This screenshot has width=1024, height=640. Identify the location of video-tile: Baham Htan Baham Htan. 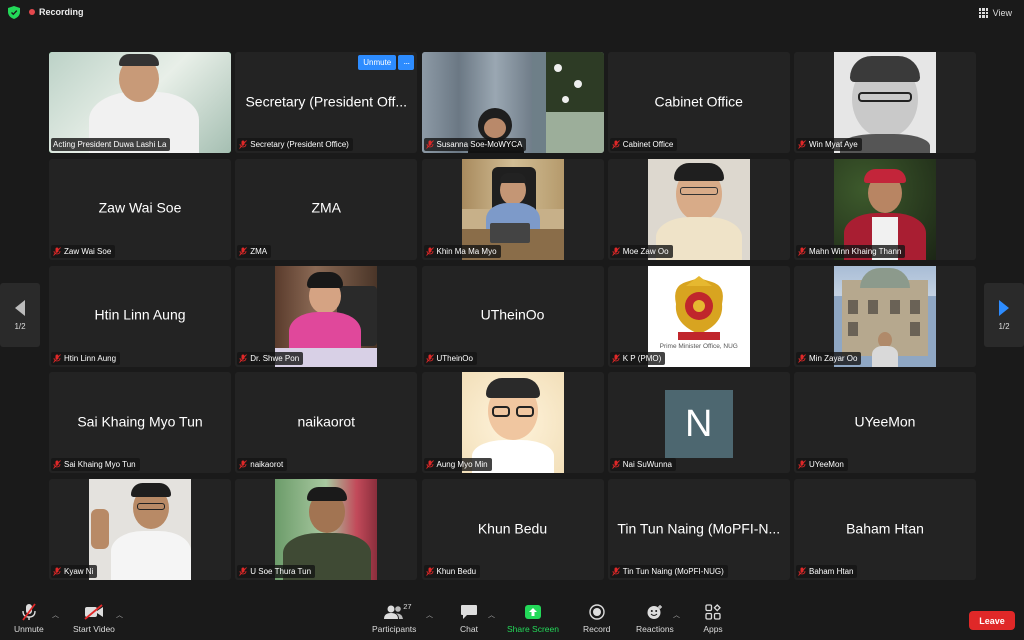
(885, 529).